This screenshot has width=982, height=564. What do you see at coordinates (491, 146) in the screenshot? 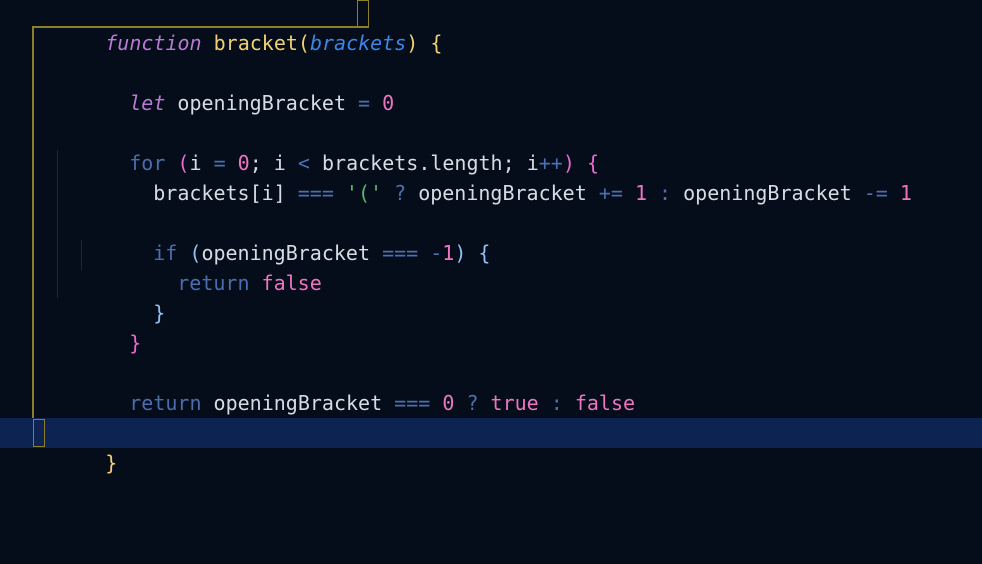
I see `code-line-5: for (i = 0; i < brackets.length; i++) {` at bounding box center [491, 146].